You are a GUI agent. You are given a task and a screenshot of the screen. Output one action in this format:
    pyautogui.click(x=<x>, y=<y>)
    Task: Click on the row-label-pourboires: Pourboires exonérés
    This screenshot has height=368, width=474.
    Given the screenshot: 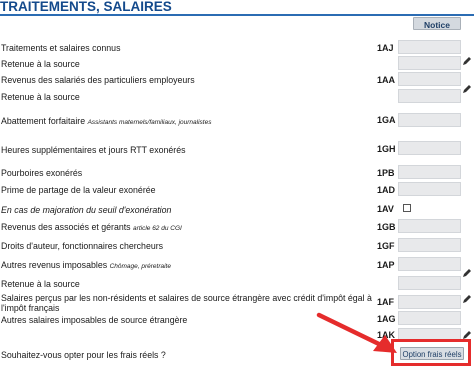 What is the action you would take?
    pyautogui.click(x=42, y=173)
    